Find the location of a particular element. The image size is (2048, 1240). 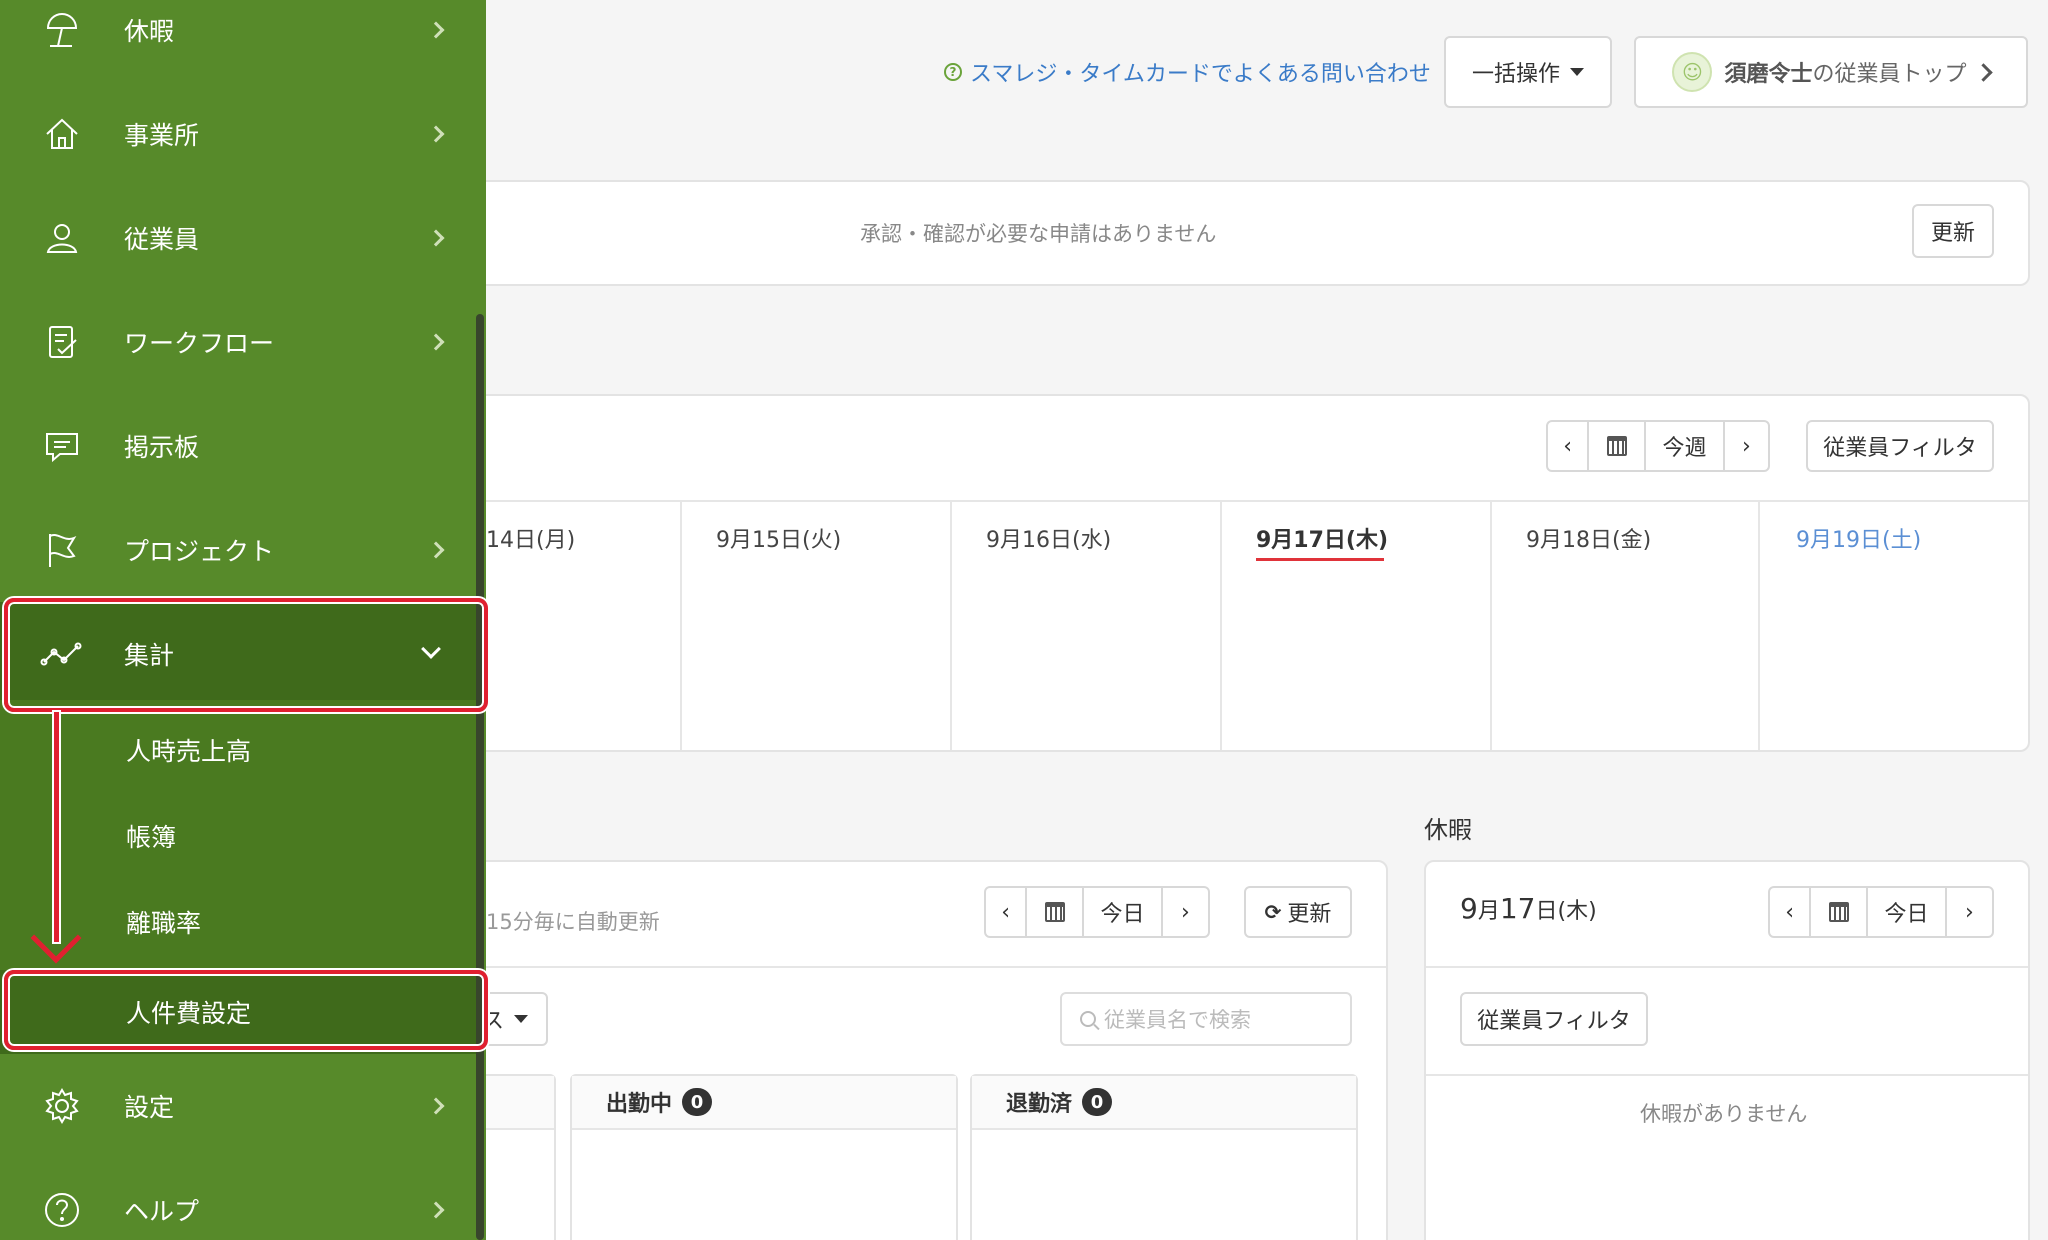

question-circle-icon: ? is located at coordinates (953, 72).